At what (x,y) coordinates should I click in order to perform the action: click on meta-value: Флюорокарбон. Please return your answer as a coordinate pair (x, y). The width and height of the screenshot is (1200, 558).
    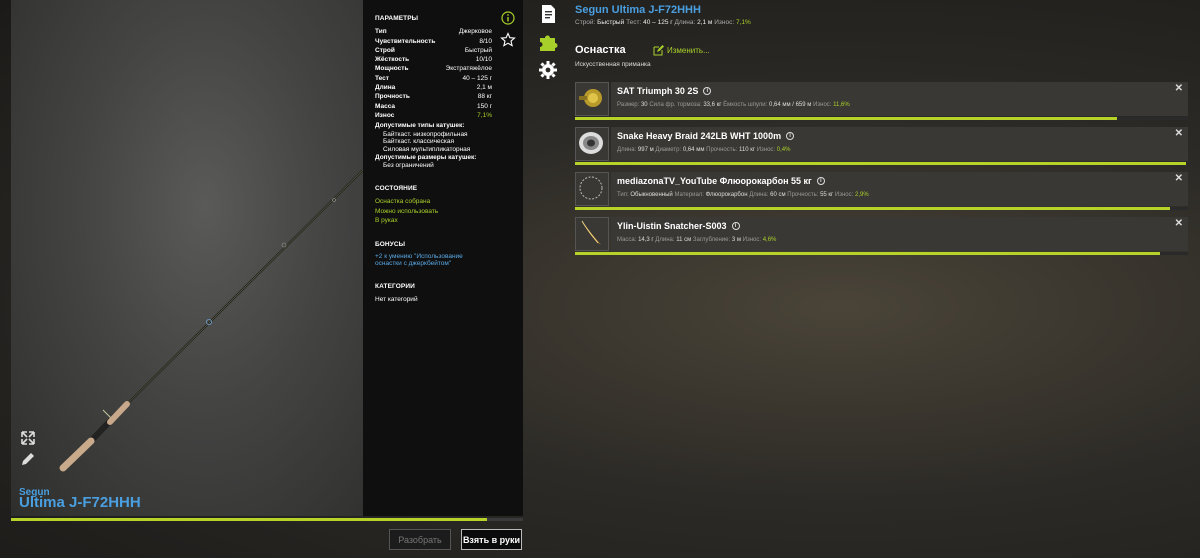
    Looking at the image, I should click on (726, 195).